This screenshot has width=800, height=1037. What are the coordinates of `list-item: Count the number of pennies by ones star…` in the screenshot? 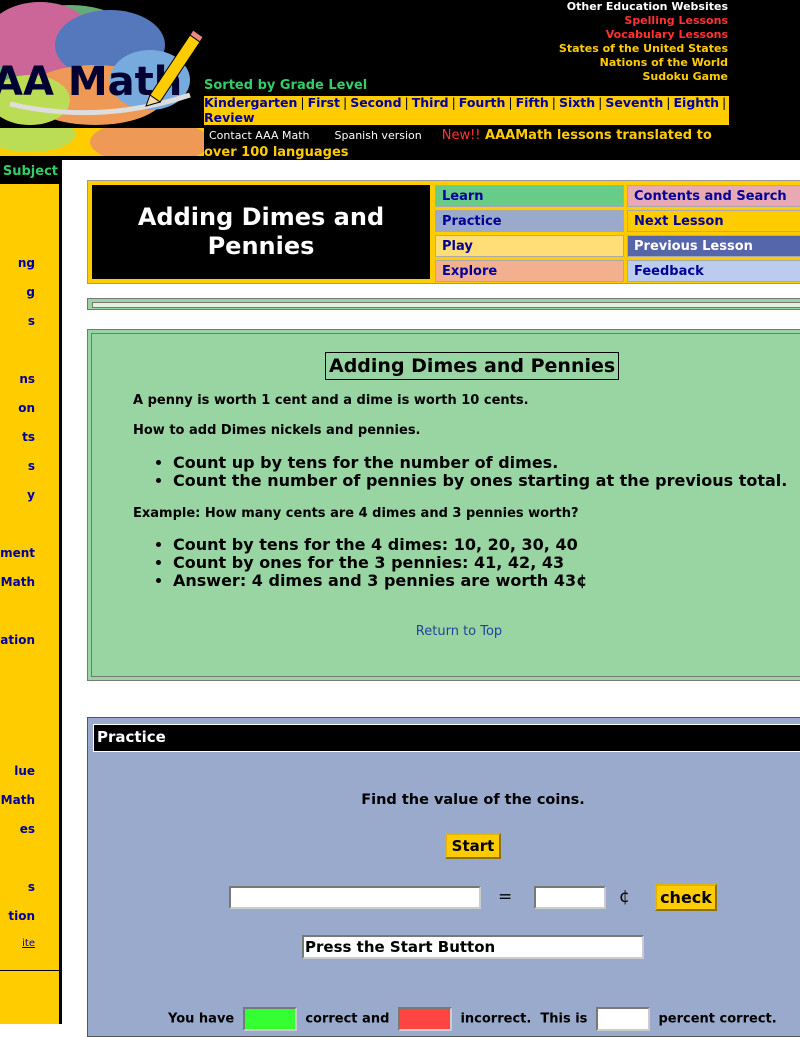 It's located at (480, 481).